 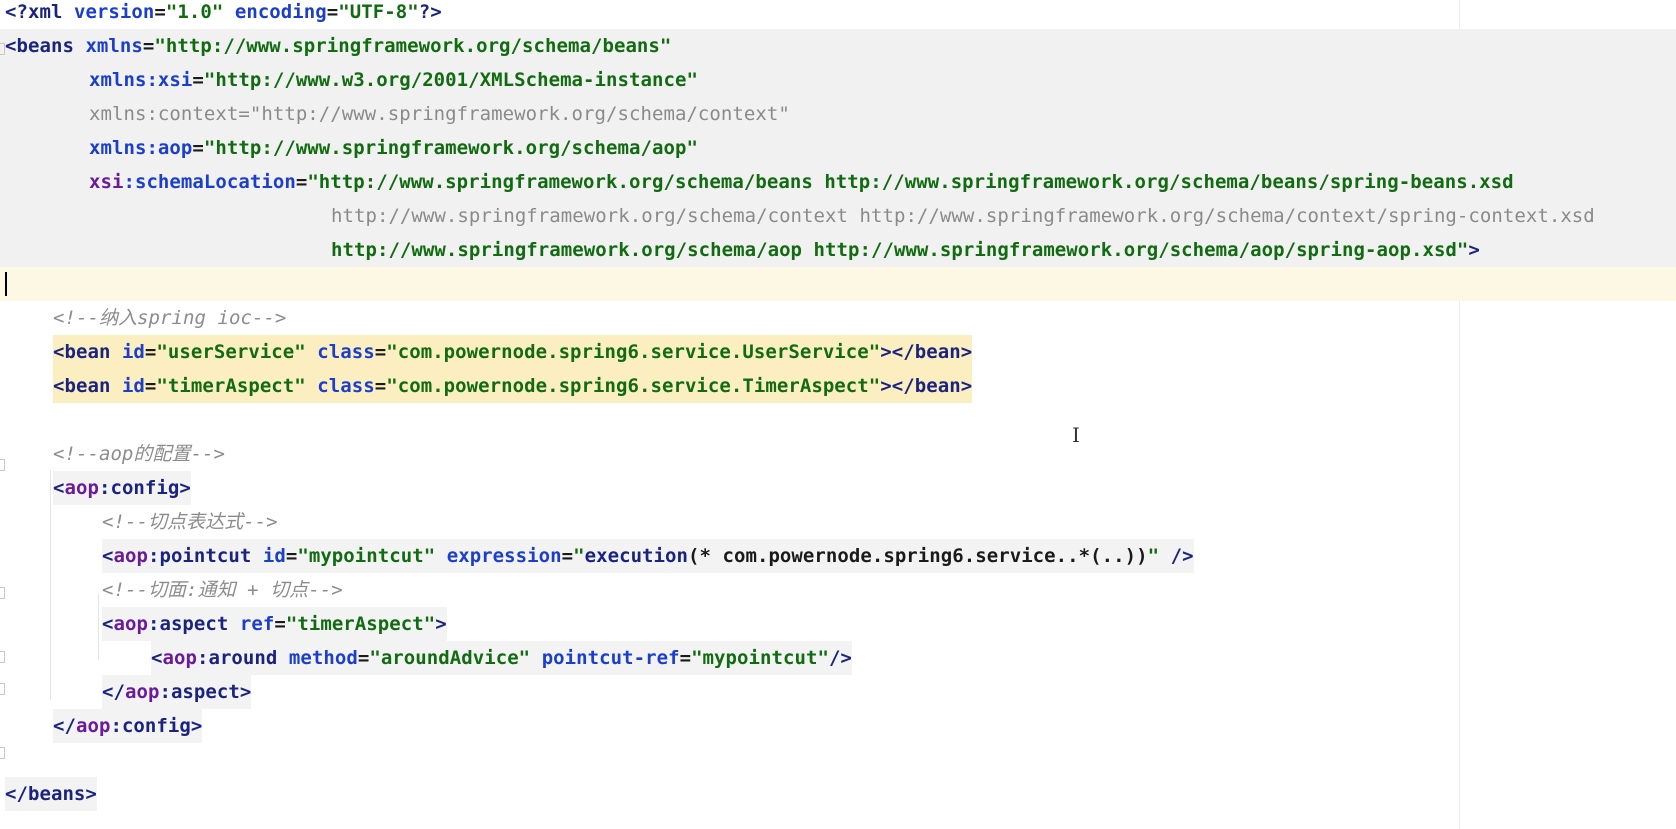 I want to click on code-text: <aop:config>, so click(x=122, y=488).